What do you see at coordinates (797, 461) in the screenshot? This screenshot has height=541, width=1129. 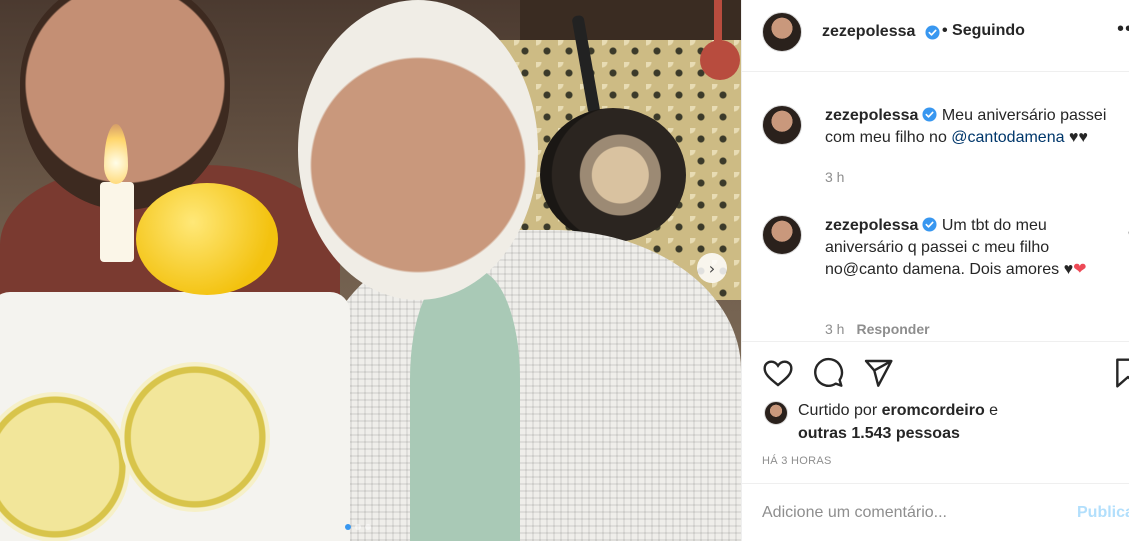 I see `post-timestamp: HÁ 3 HORAS` at bounding box center [797, 461].